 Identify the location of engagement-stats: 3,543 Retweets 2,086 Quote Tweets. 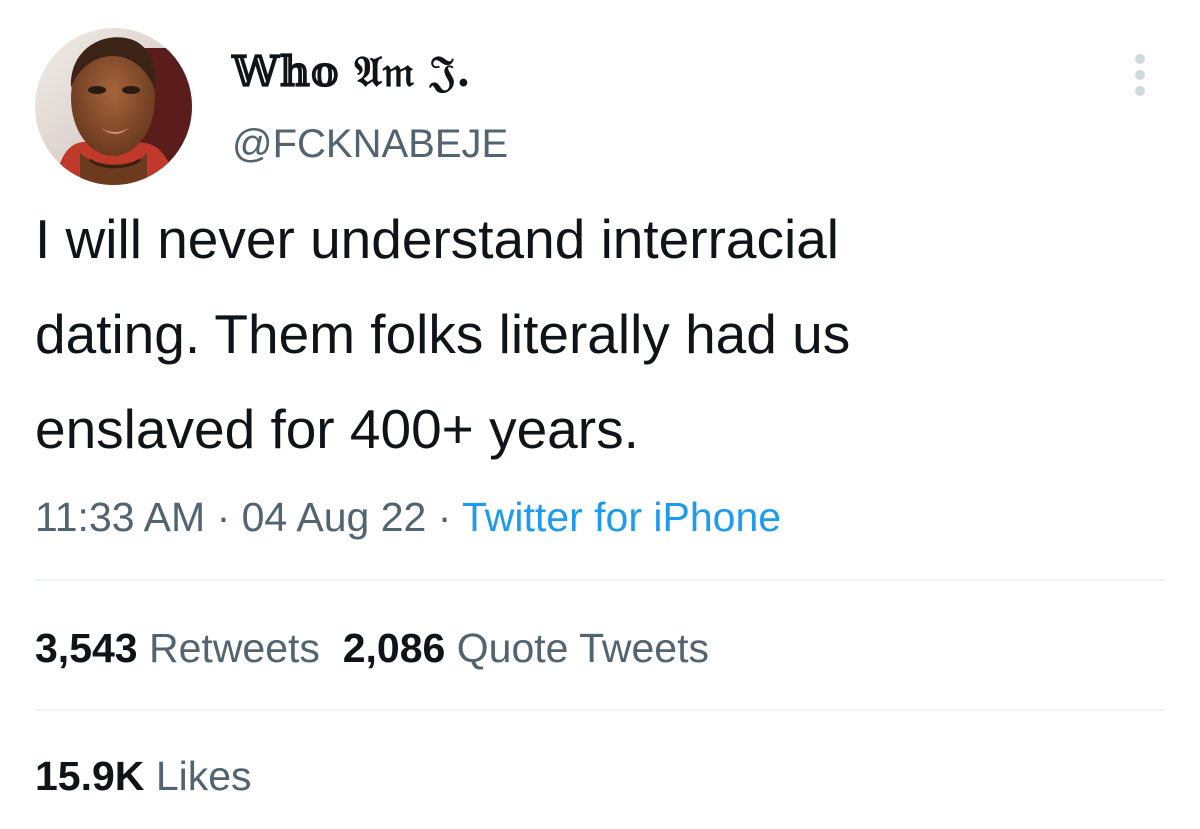
(372, 648).